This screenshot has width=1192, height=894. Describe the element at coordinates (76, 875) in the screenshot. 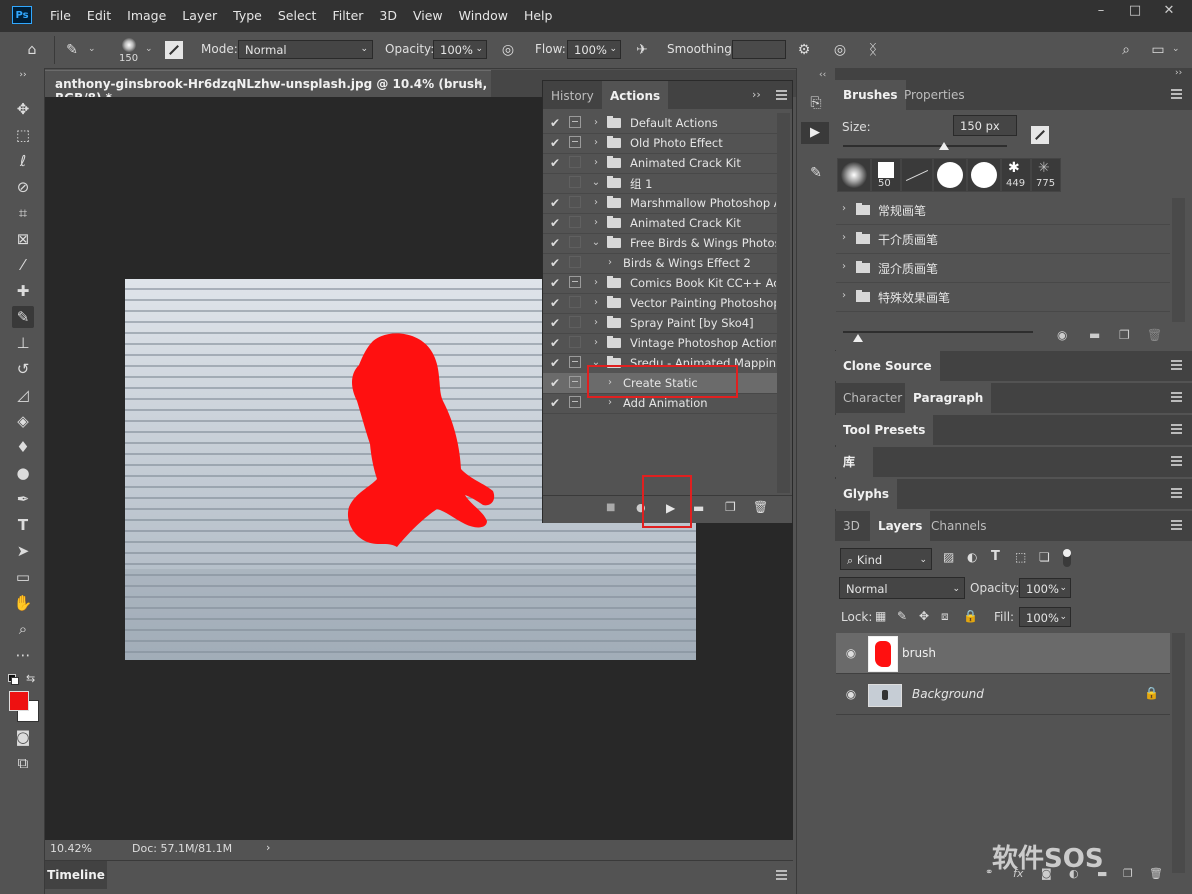

I see `tab-timeline: Timeline` at that location.